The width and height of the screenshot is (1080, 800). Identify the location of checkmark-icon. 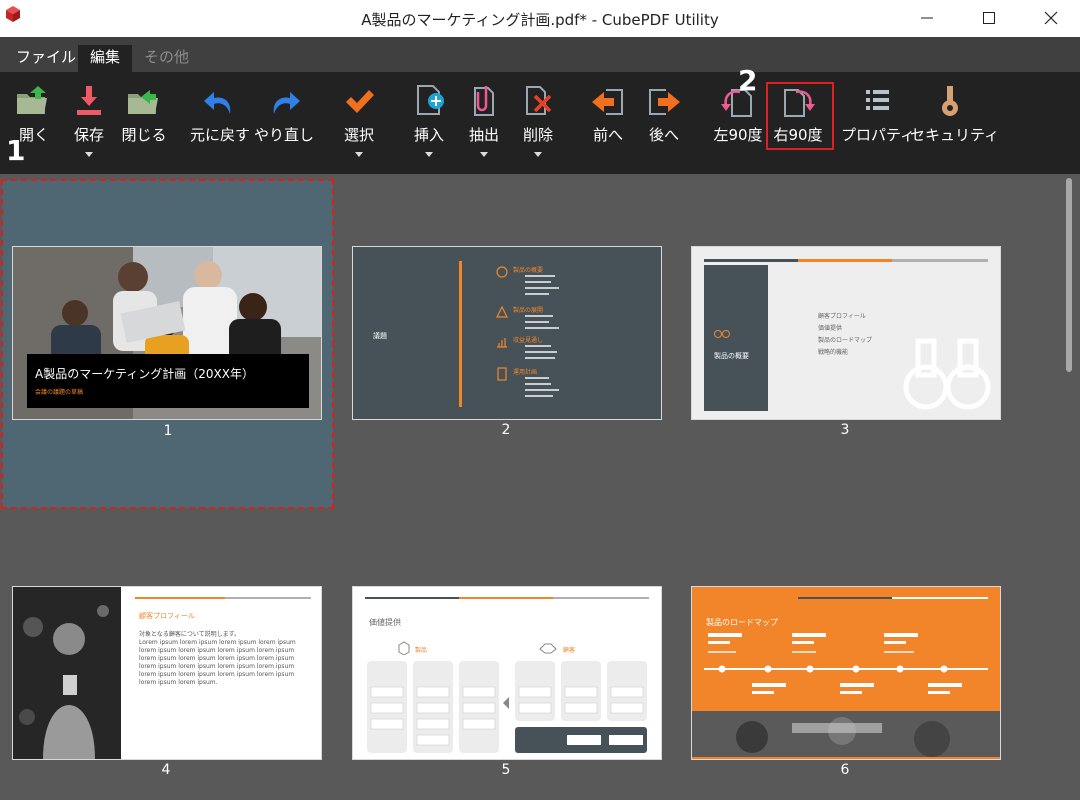
(360, 101).